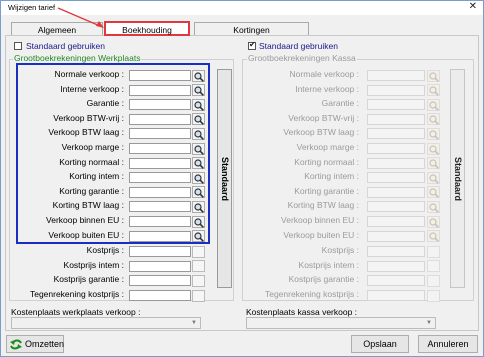 The width and height of the screenshot is (484, 357). Describe the element at coordinates (147, 28) in the screenshot. I see `tab-boekhouding: Boekhouding` at that location.